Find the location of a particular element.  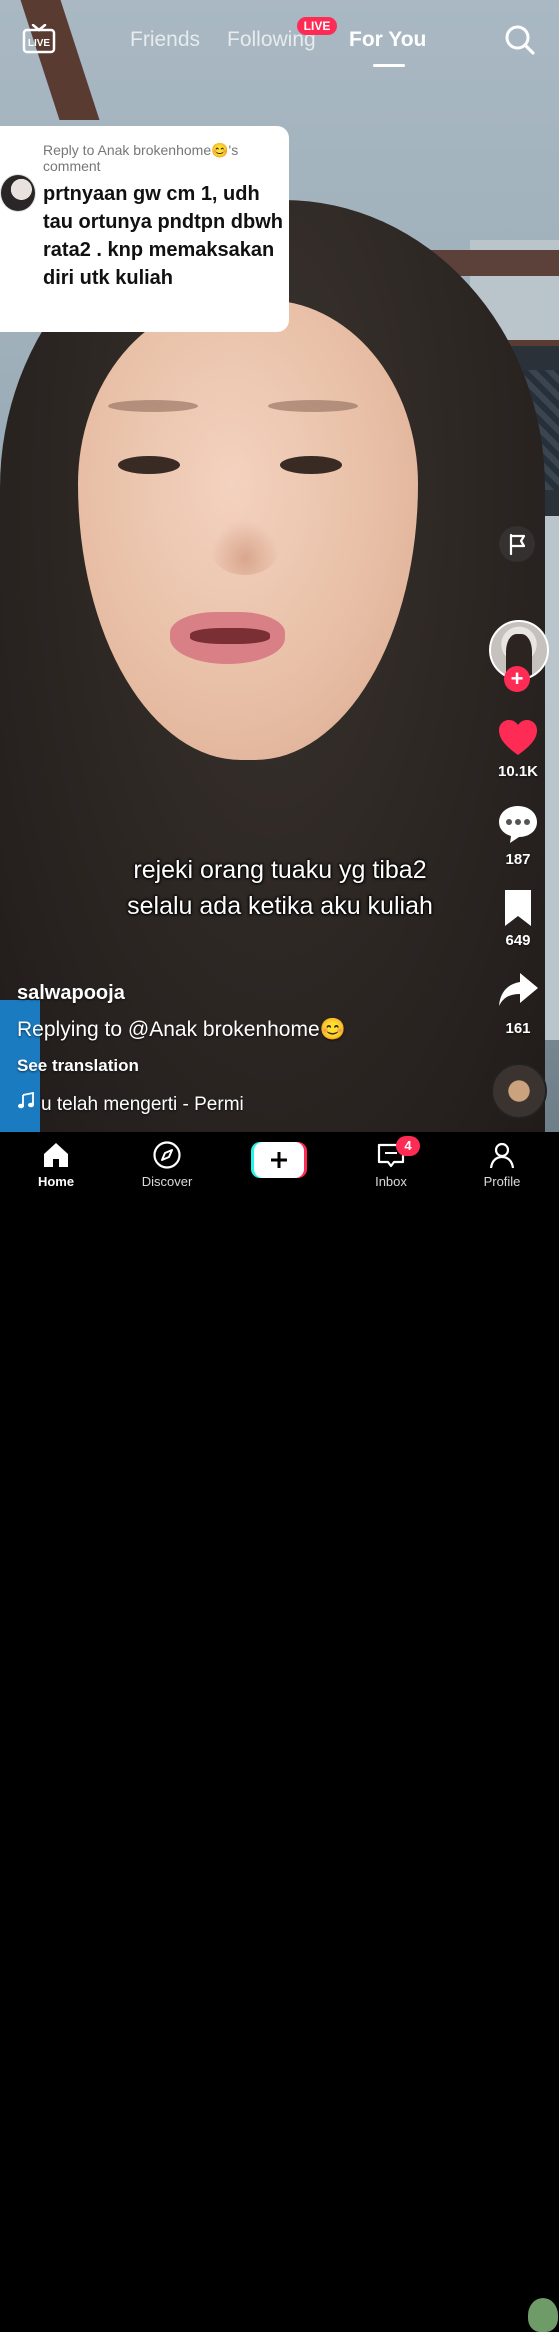

person-mouth-inner is located at coordinates (230, 636).